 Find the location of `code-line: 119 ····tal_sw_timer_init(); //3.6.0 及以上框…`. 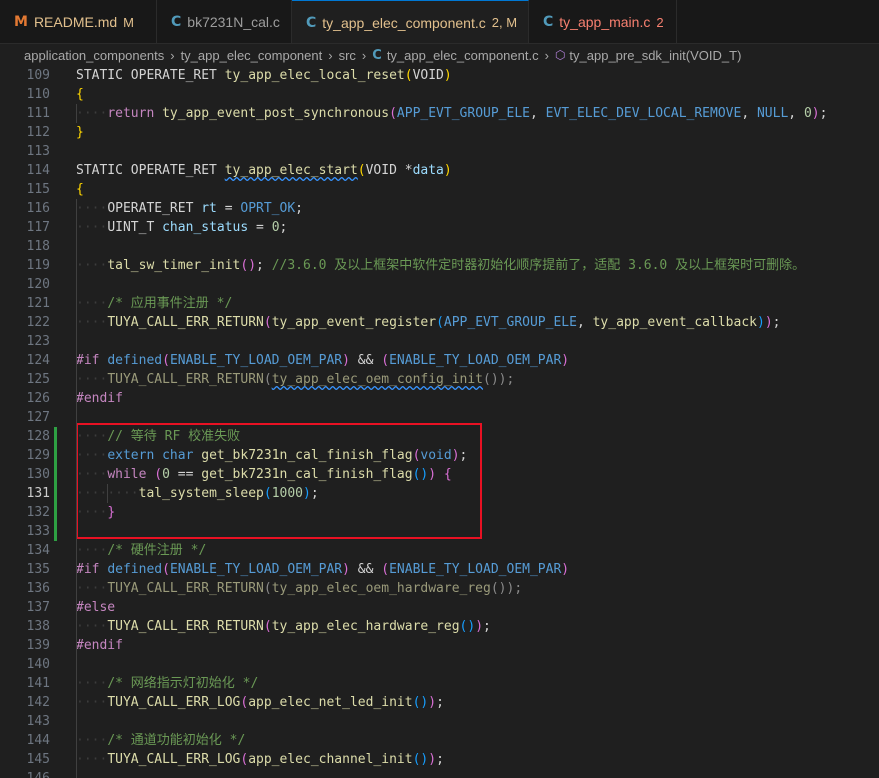

code-line: 119 ····tal_sw_timer_init(); //3.6.0 及以上框… is located at coordinates (439, 265).